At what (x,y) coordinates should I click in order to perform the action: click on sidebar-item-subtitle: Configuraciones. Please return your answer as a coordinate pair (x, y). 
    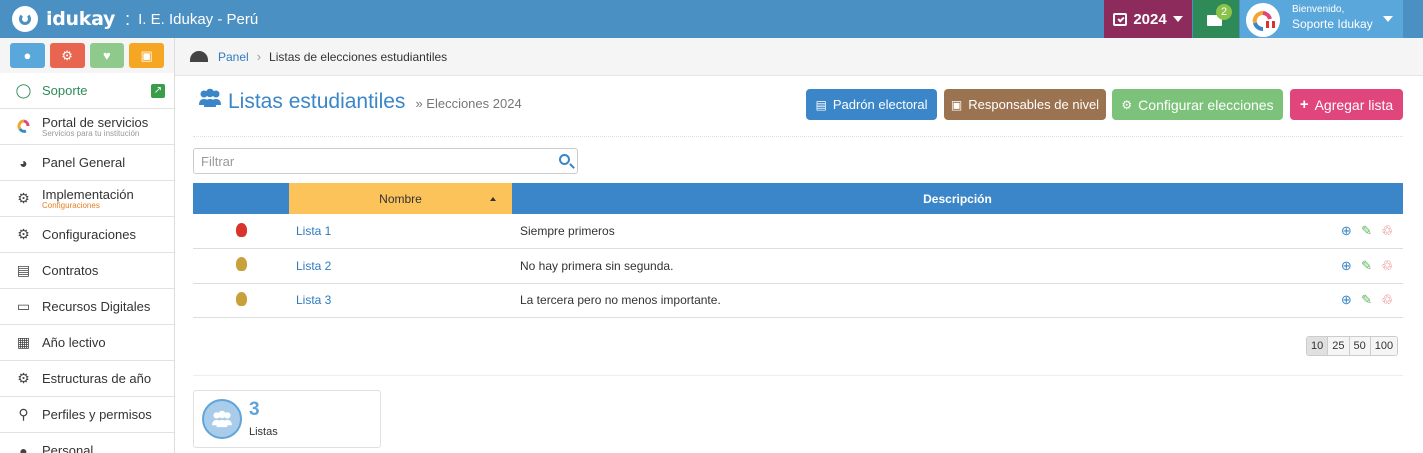
    Looking at the image, I should click on (71, 205).